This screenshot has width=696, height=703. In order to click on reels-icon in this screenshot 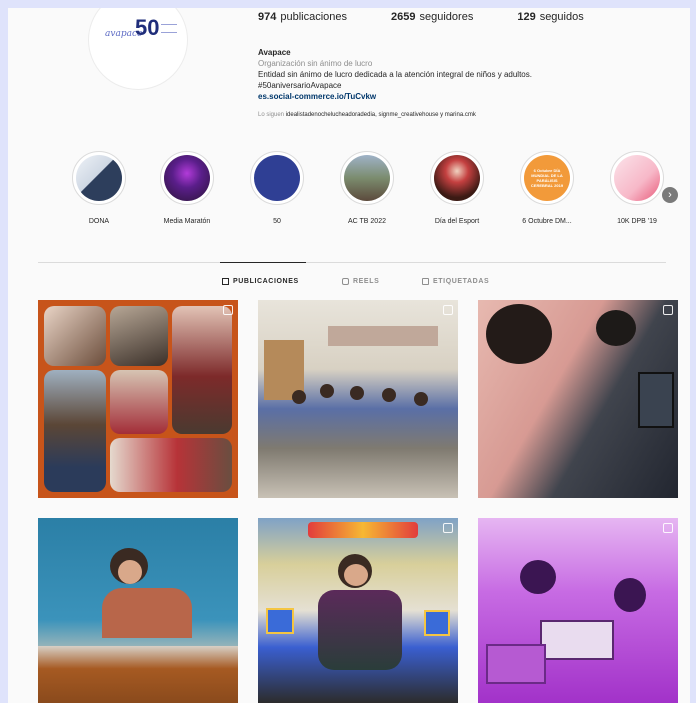, I will do `click(345, 281)`.